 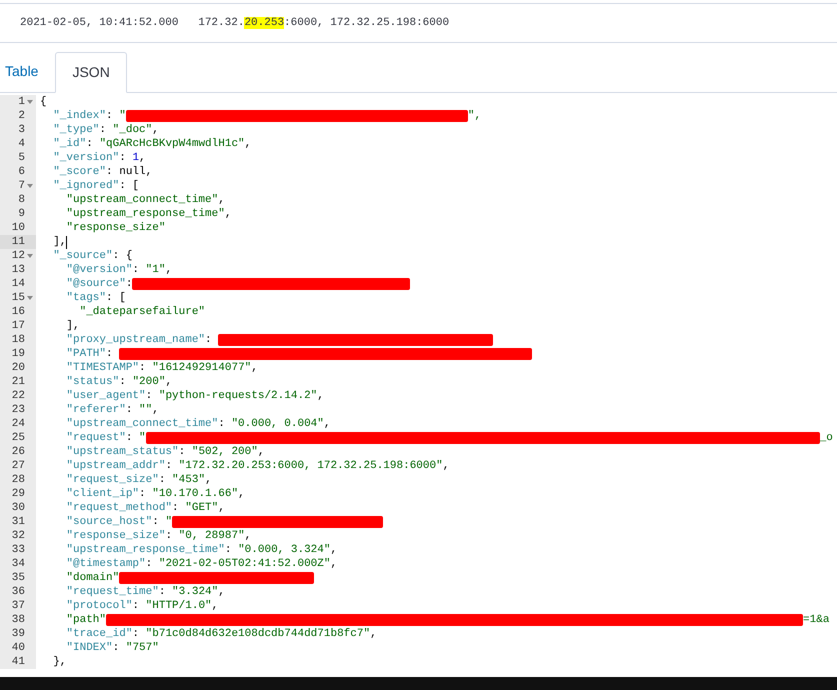 I want to click on line-number: 20, so click(x=18, y=368).